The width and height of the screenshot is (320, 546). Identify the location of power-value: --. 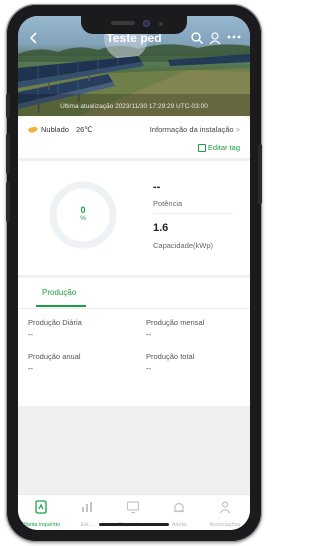
(157, 187).